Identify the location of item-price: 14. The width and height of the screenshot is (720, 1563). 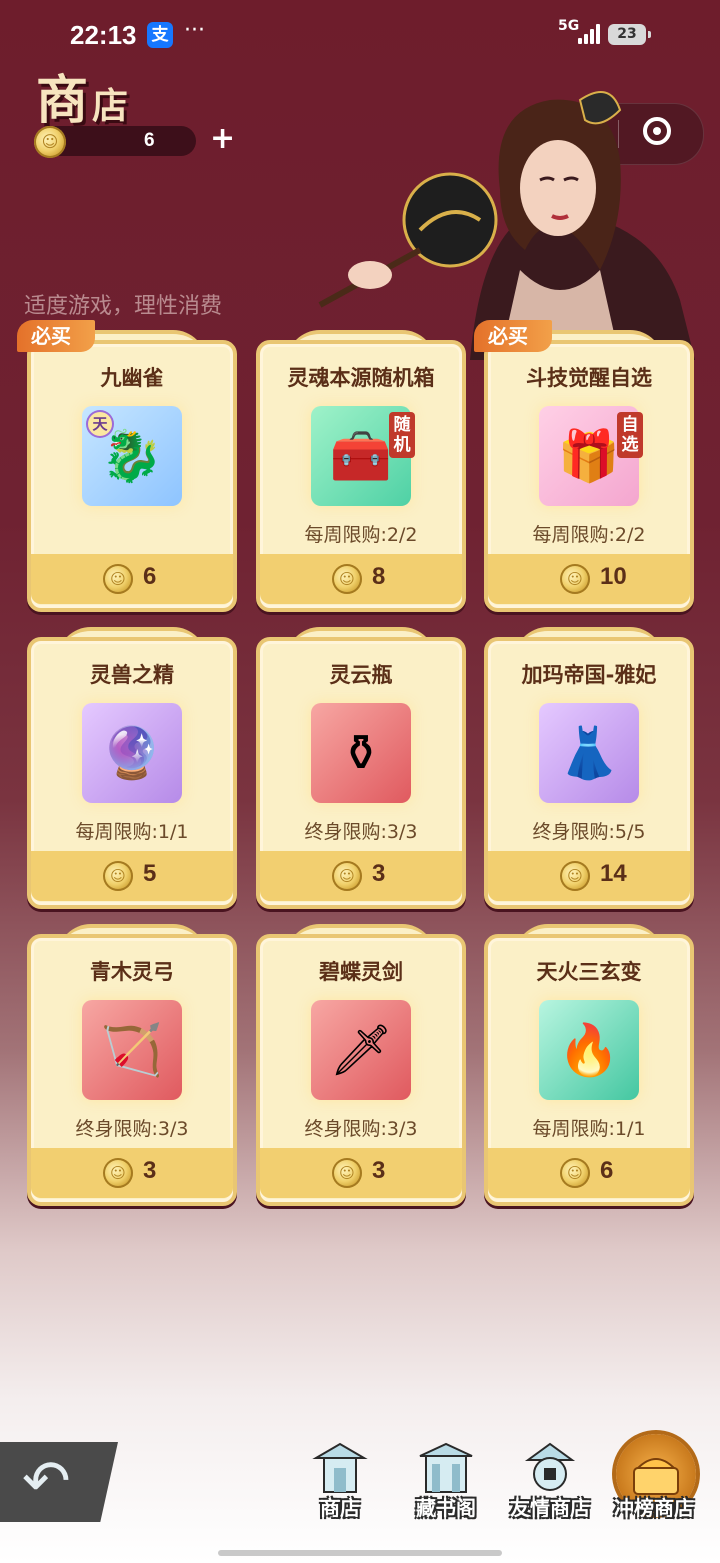
(613, 873).